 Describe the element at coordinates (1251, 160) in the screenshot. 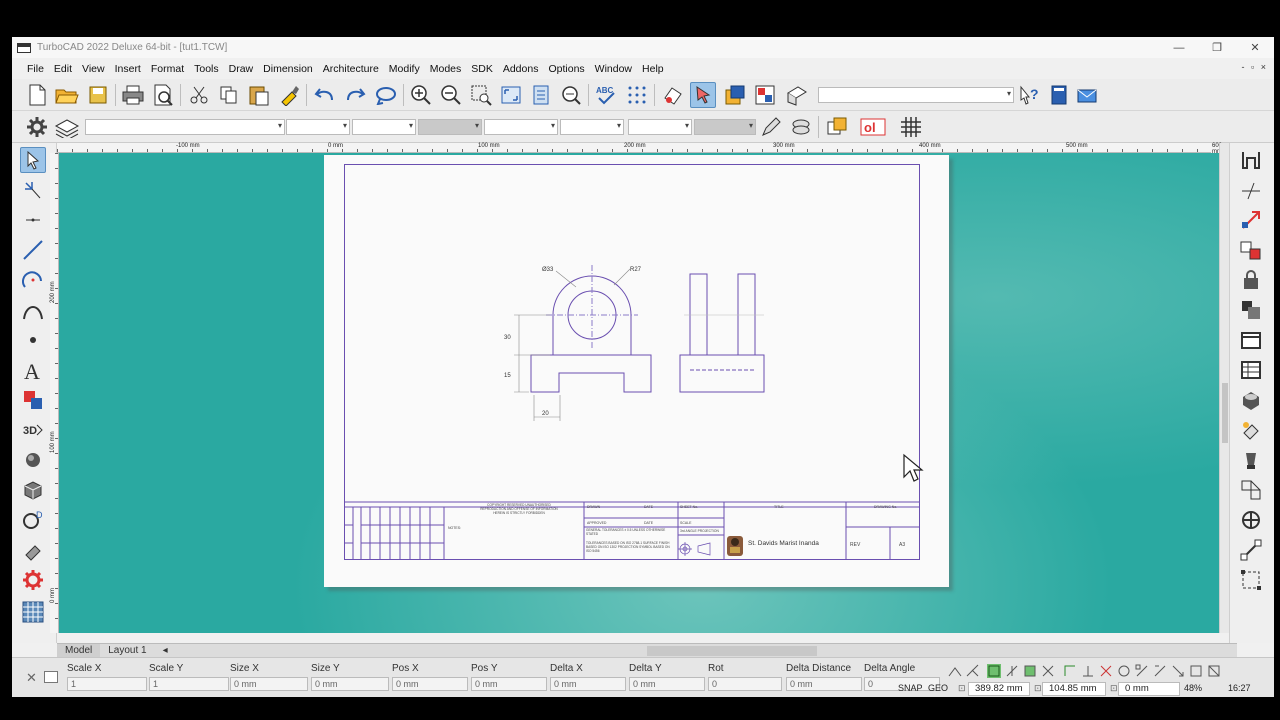

I see `wall-tool-icon` at that location.